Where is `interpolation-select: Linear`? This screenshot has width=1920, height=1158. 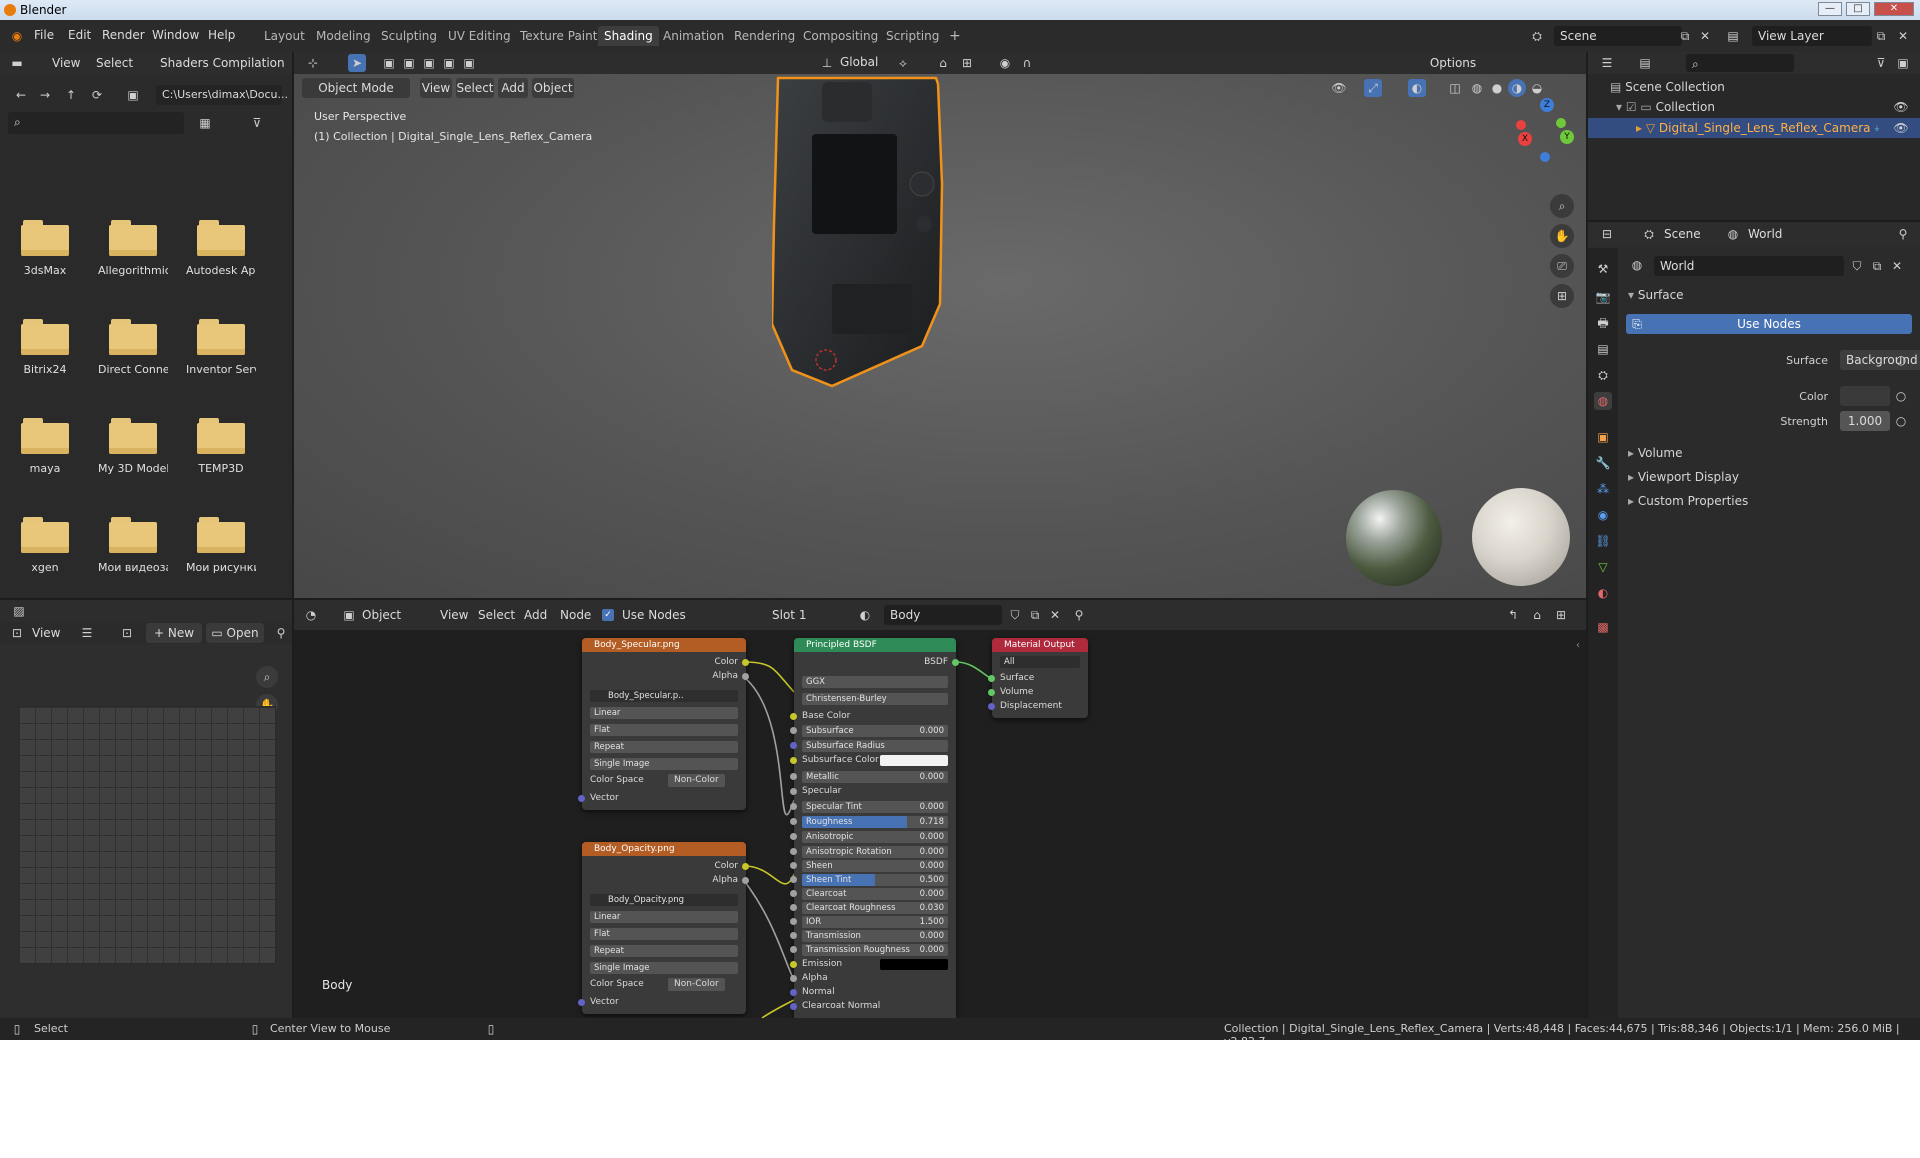 interpolation-select: Linear is located at coordinates (664, 713).